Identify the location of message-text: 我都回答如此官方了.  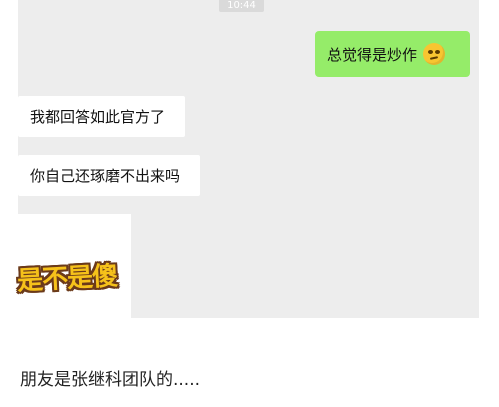
(98, 117).